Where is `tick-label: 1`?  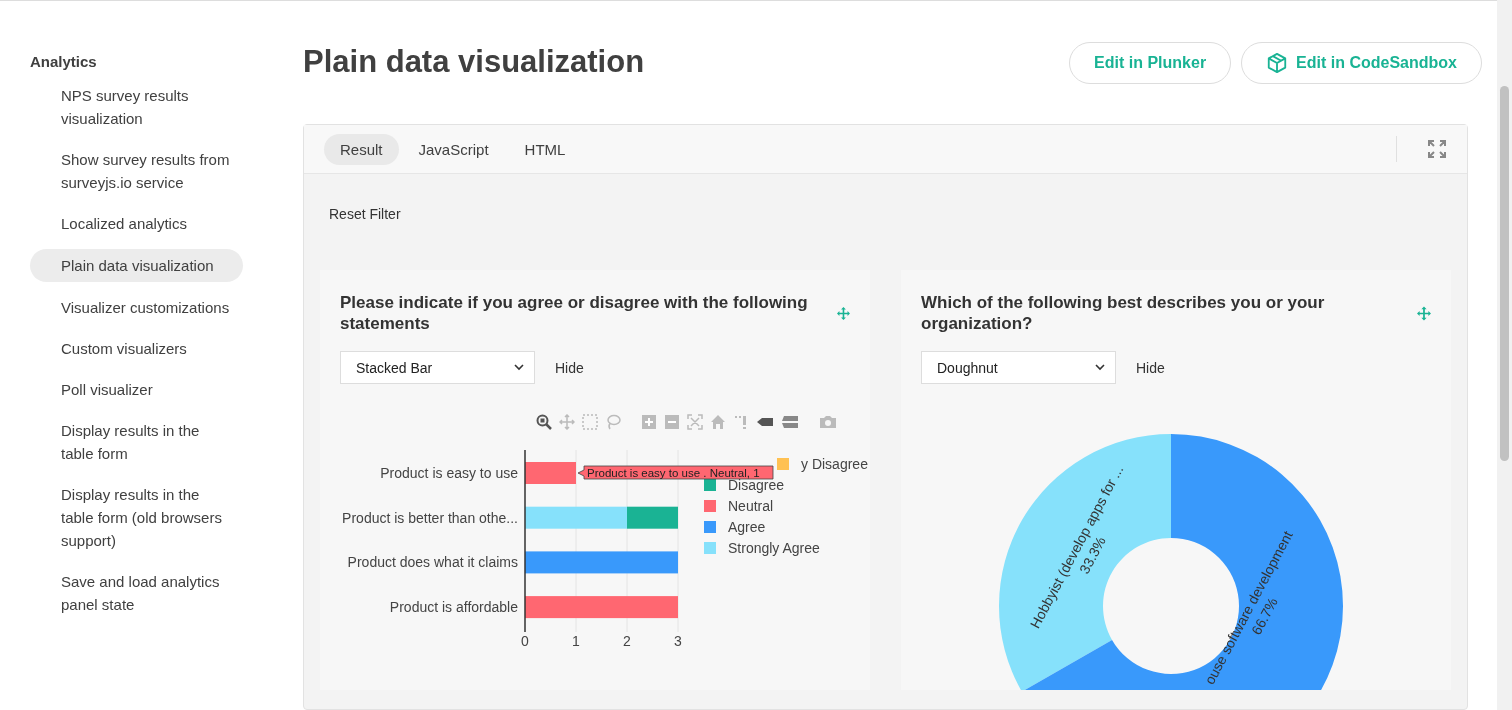
tick-label: 1 is located at coordinates (576, 641).